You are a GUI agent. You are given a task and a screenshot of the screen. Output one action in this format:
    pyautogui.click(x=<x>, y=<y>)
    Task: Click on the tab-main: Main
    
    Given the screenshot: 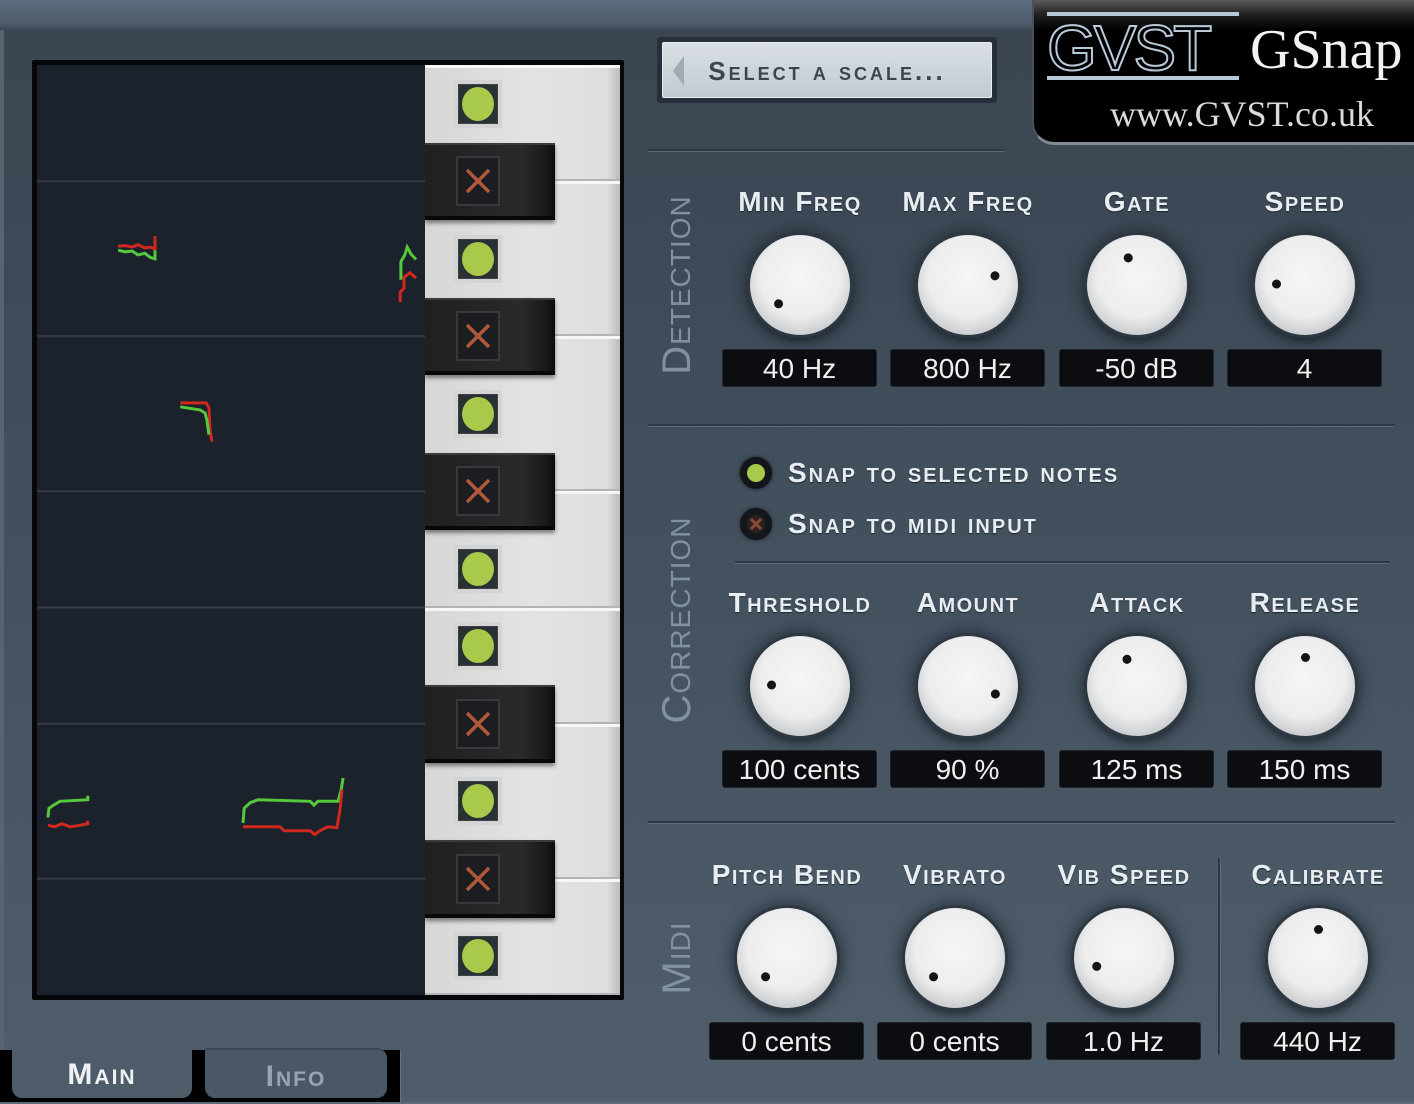 What is the action you would take?
    pyautogui.click(x=102, y=1073)
    